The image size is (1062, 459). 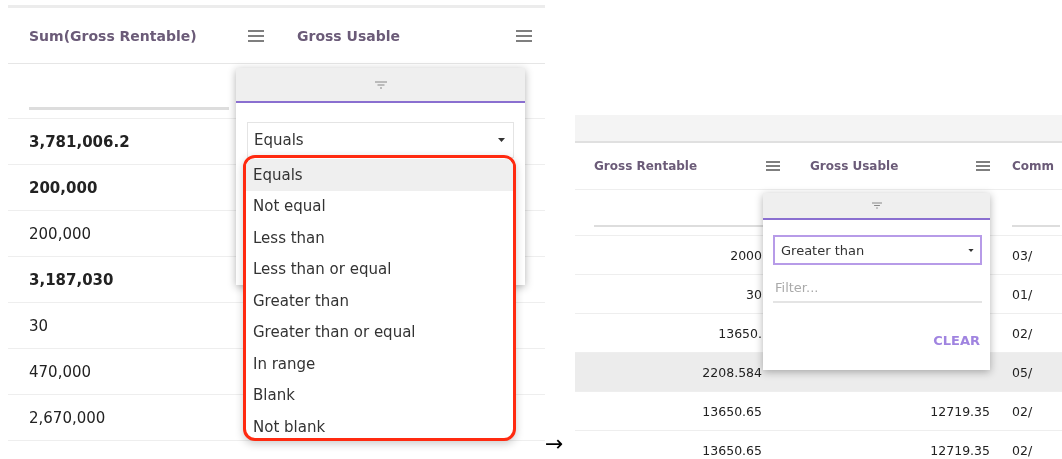 What do you see at coordinates (379, 424) in the screenshot?
I see `operator-option: Not blank` at bounding box center [379, 424].